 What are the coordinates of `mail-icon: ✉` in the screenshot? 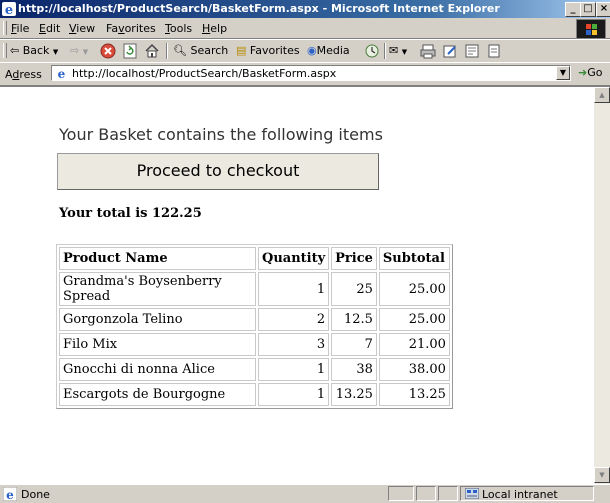 It's located at (394, 50).